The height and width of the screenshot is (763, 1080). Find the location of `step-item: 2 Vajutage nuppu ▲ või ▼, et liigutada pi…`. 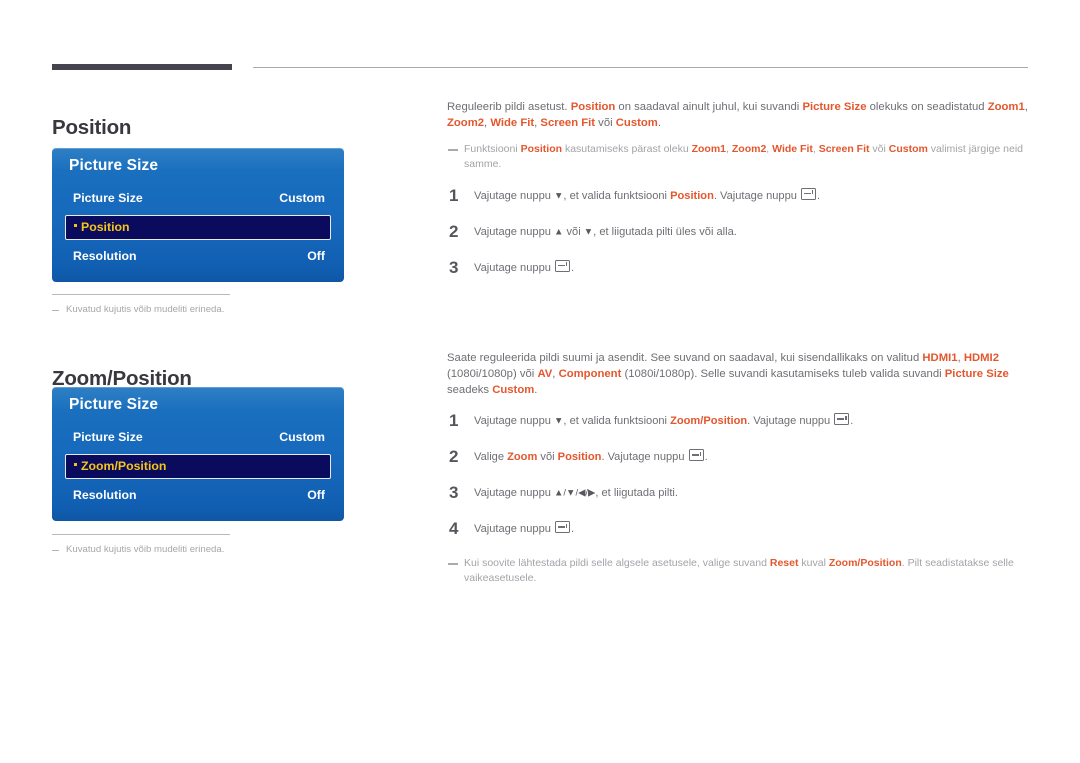

step-item: 2 Vajutage nuppu ▲ või ▼, et liigutada pi… is located at coordinates (738, 235).